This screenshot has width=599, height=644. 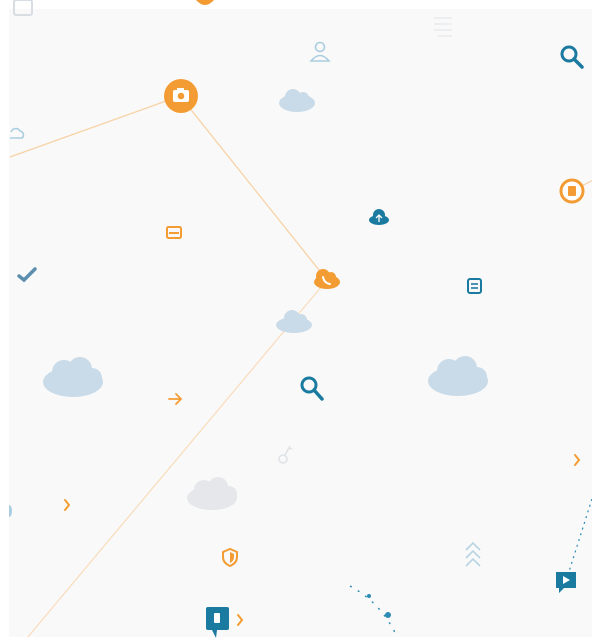 What do you see at coordinates (379, 217) in the screenshot?
I see `upload-cloud-icon` at bounding box center [379, 217].